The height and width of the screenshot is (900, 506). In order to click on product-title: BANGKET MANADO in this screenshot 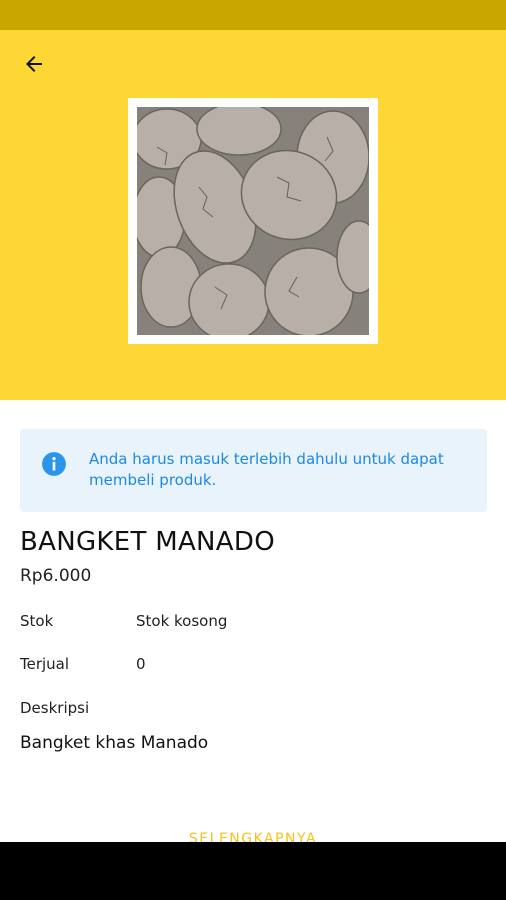, I will do `click(147, 542)`.